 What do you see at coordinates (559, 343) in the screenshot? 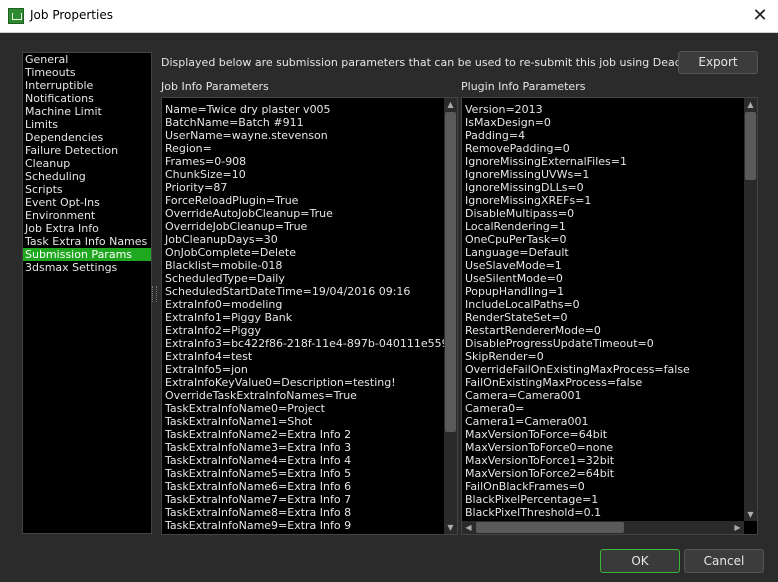
I see `param-line: DisableProgressUpdateTimeout=0` at bounding box center [559, 343].